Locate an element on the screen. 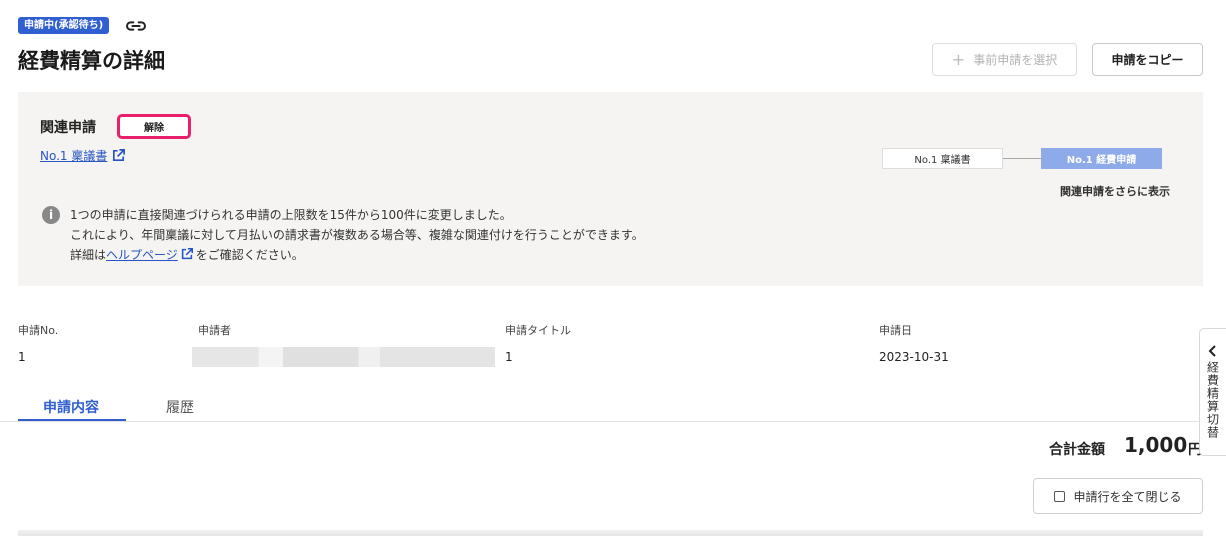 The width and height of the screenshot is (1226, 536). info-suffix: をご確認ください。 is located at coordinates (249, 255).